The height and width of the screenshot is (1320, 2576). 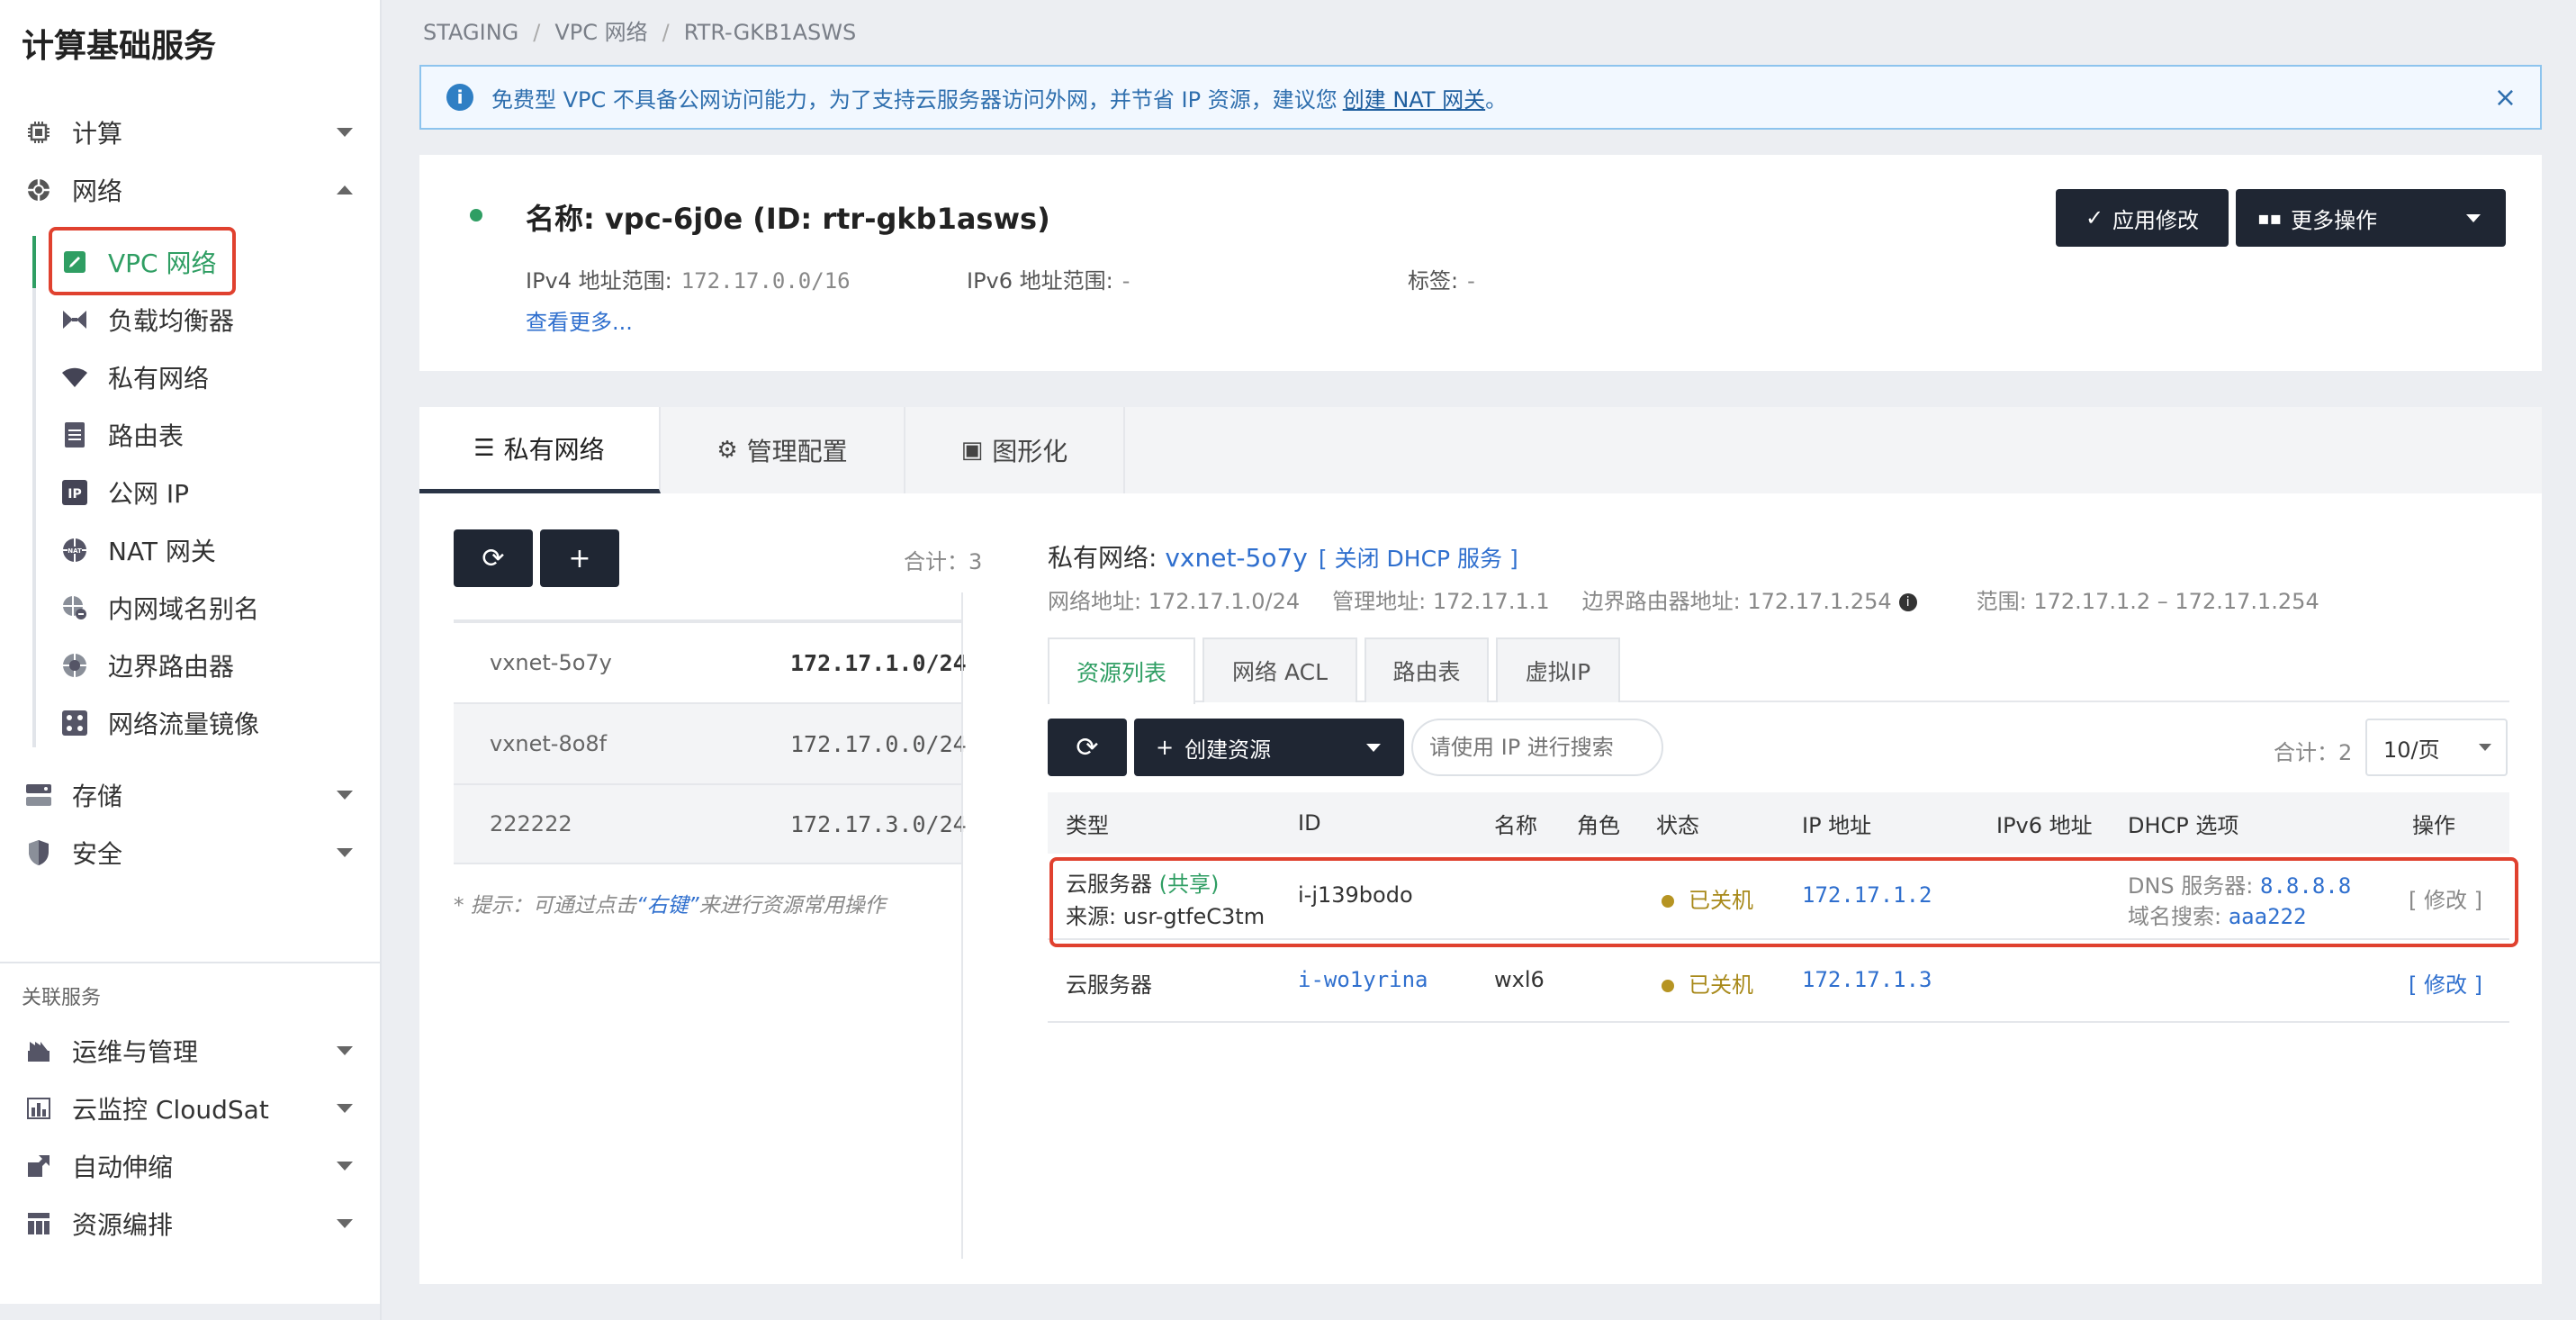 I want to click on ip-range: 范围: 172.17.1.2 – 172.17.1.254, so click(x=2147, y=601).